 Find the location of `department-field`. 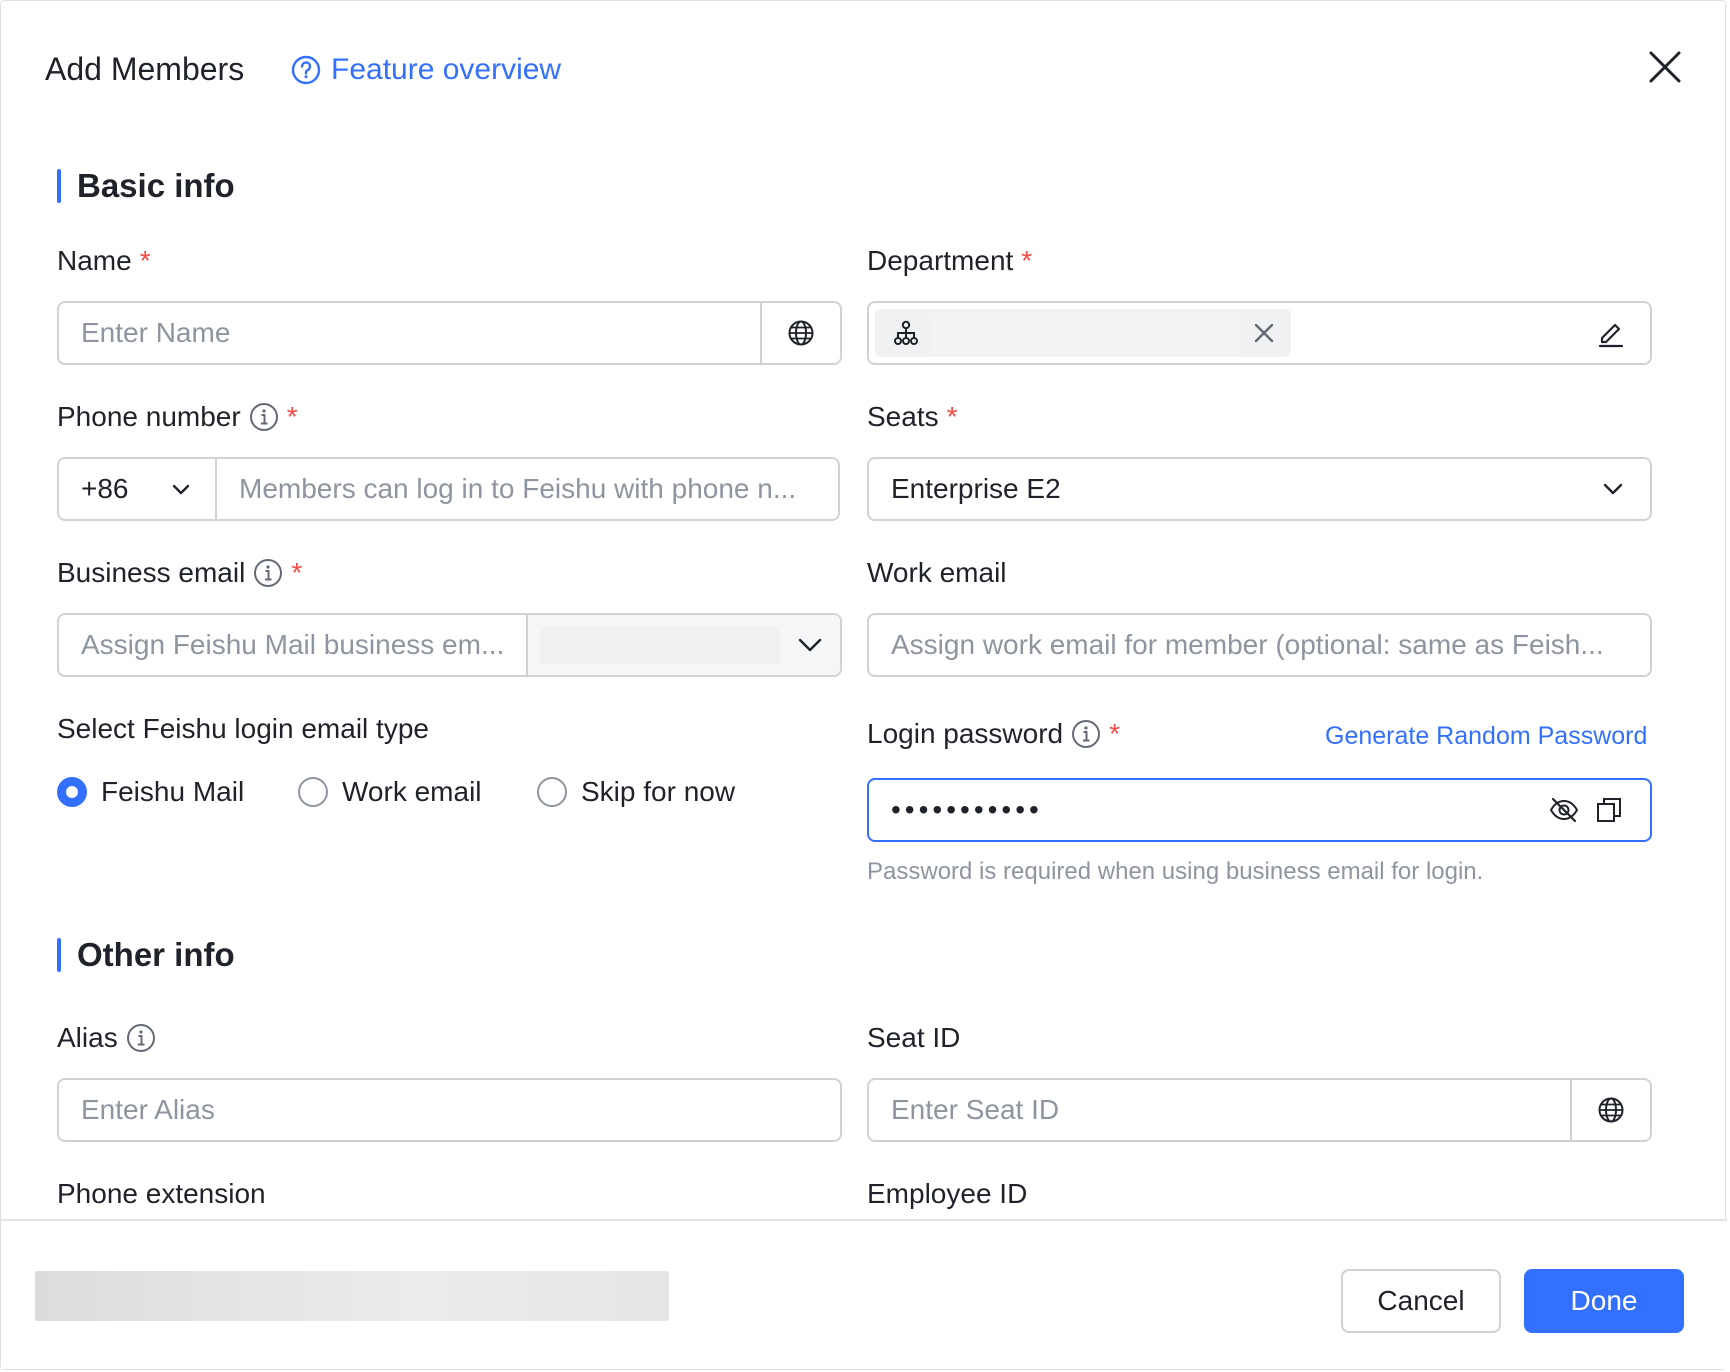

department-field is located at coordinates (1259, 333).